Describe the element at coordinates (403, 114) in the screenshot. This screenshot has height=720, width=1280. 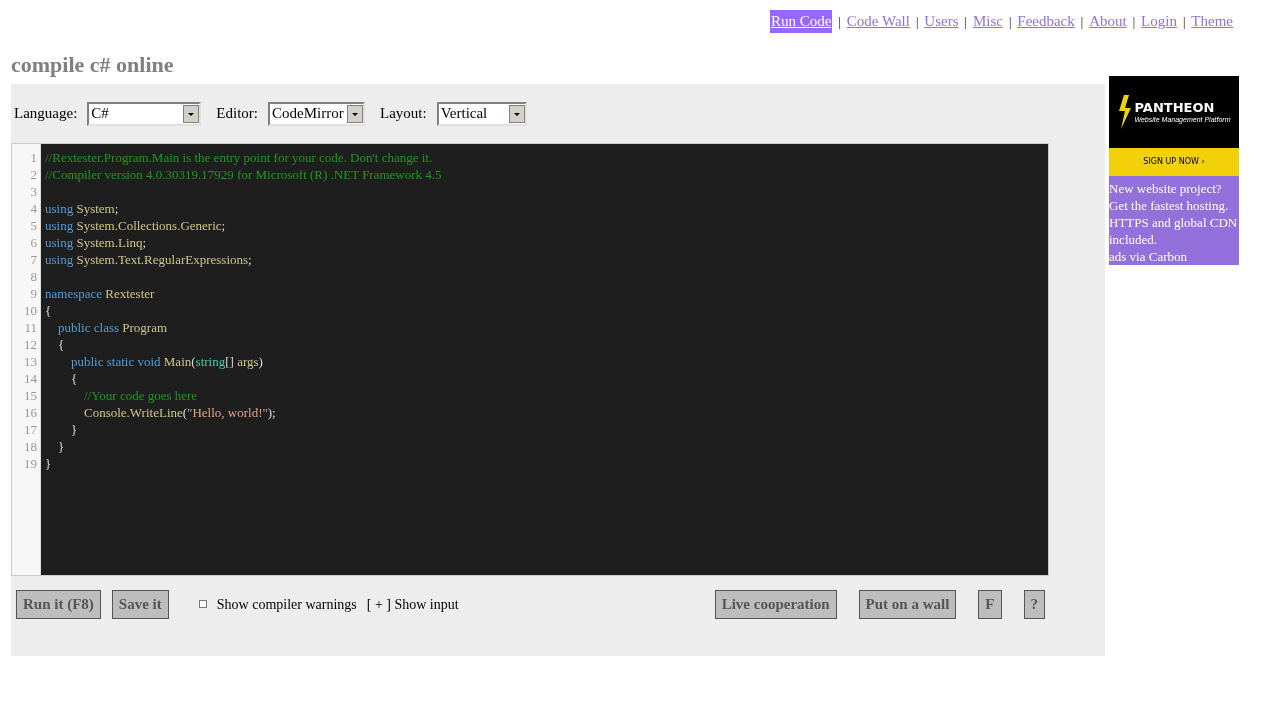
I see `option-label: Layout:` at that location.